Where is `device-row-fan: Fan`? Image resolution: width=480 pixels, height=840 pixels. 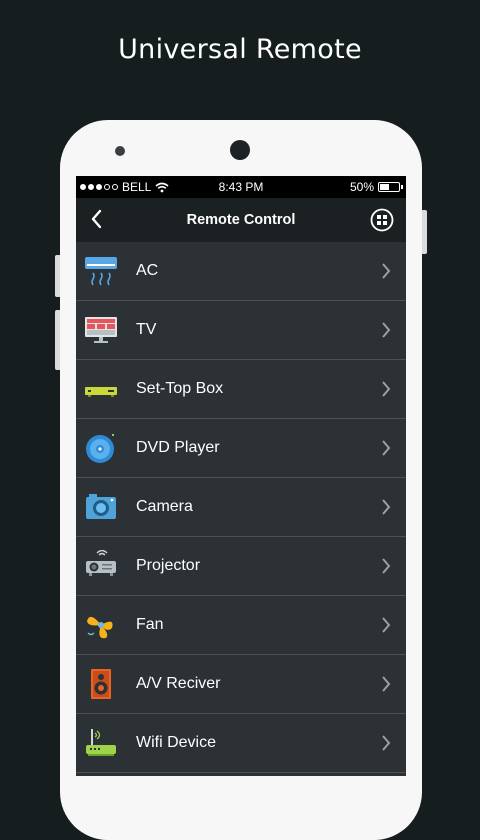 device-row-fan: Fan is located at coordinates (241, 625).